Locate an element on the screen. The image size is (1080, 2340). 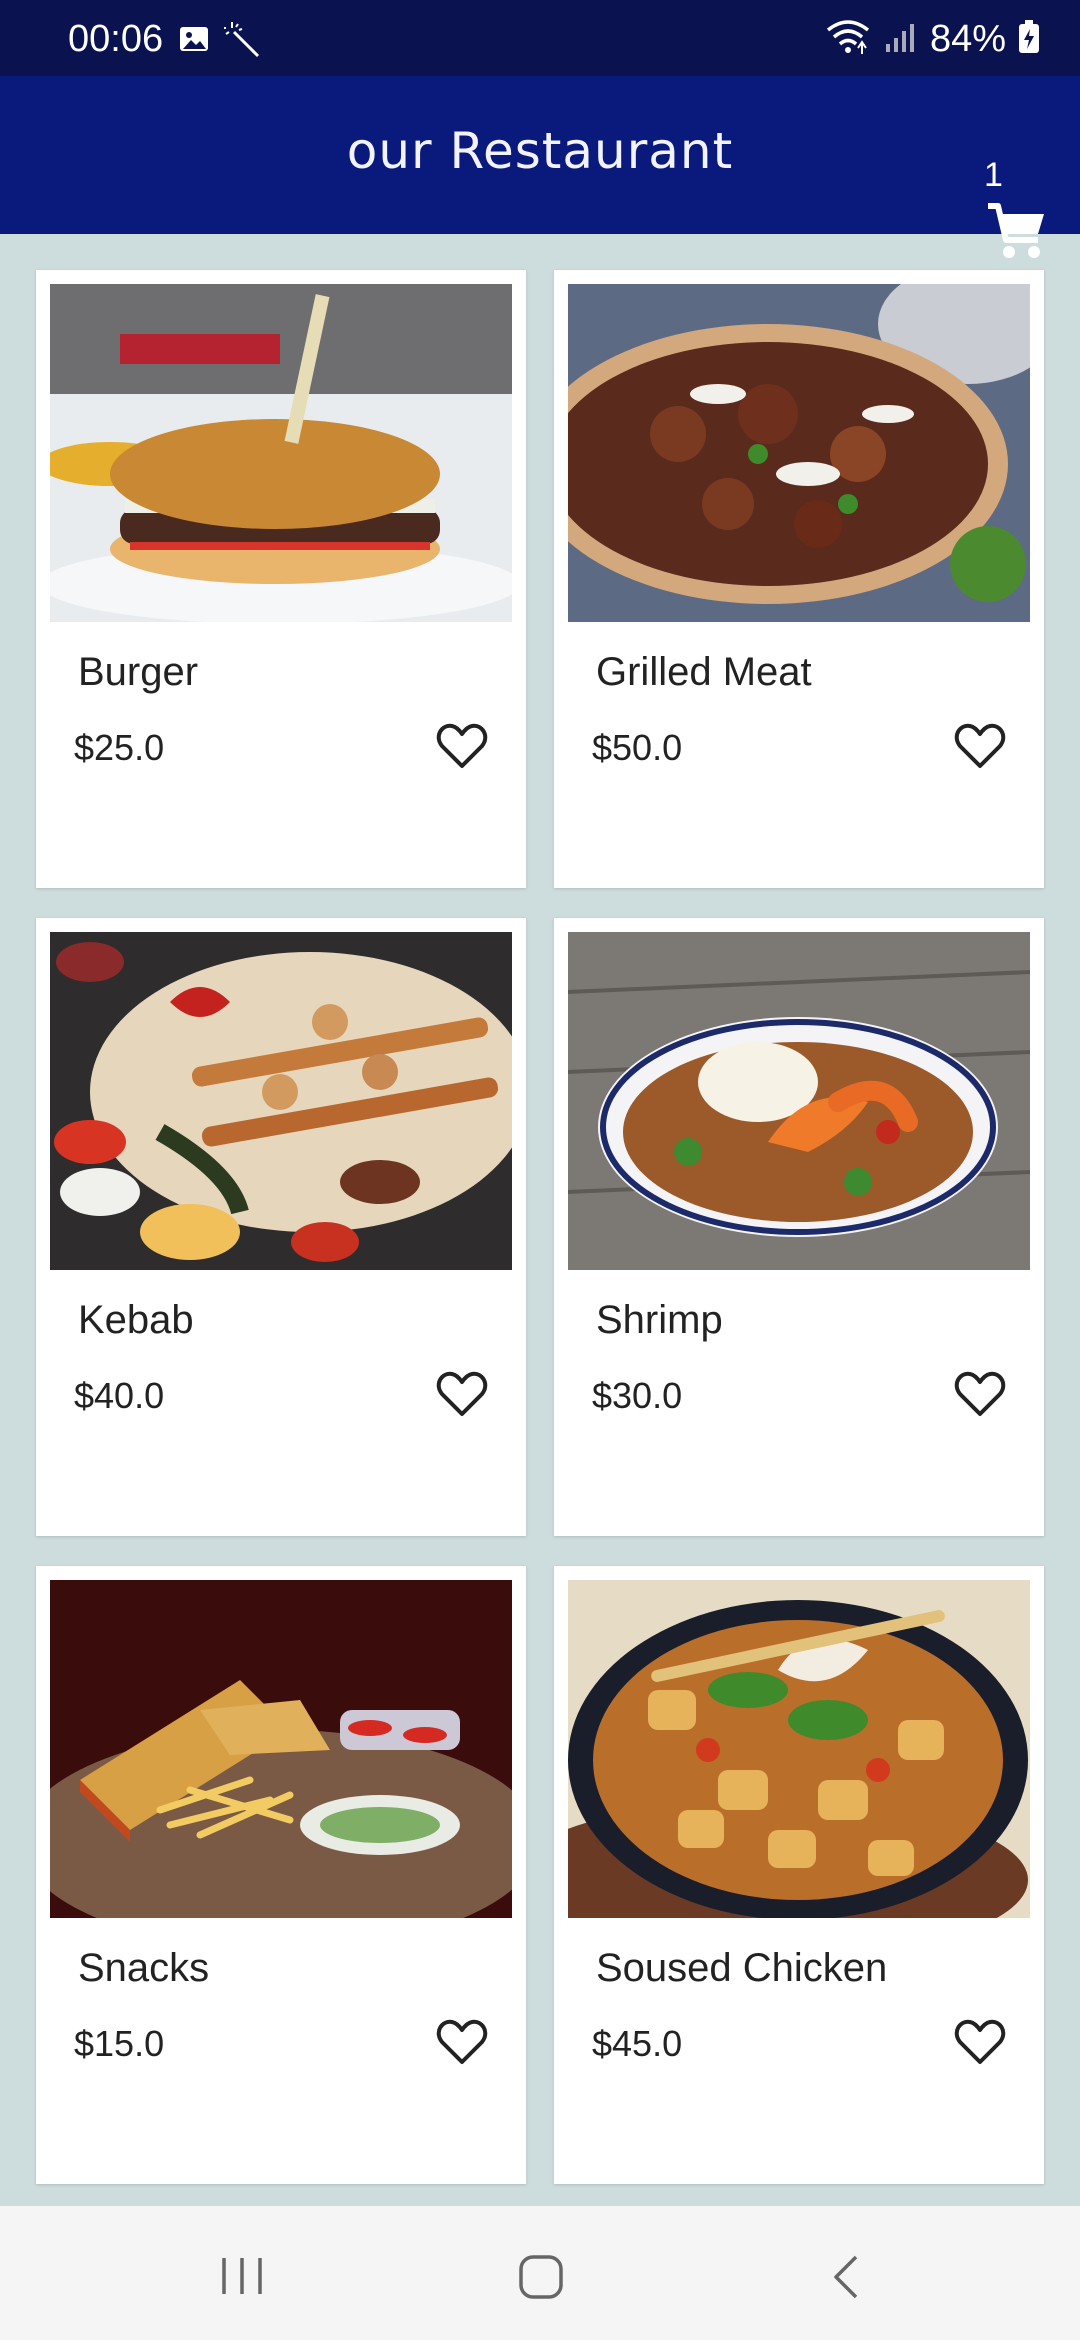
recent-apps-icon is located at coordinates (242, 2278).